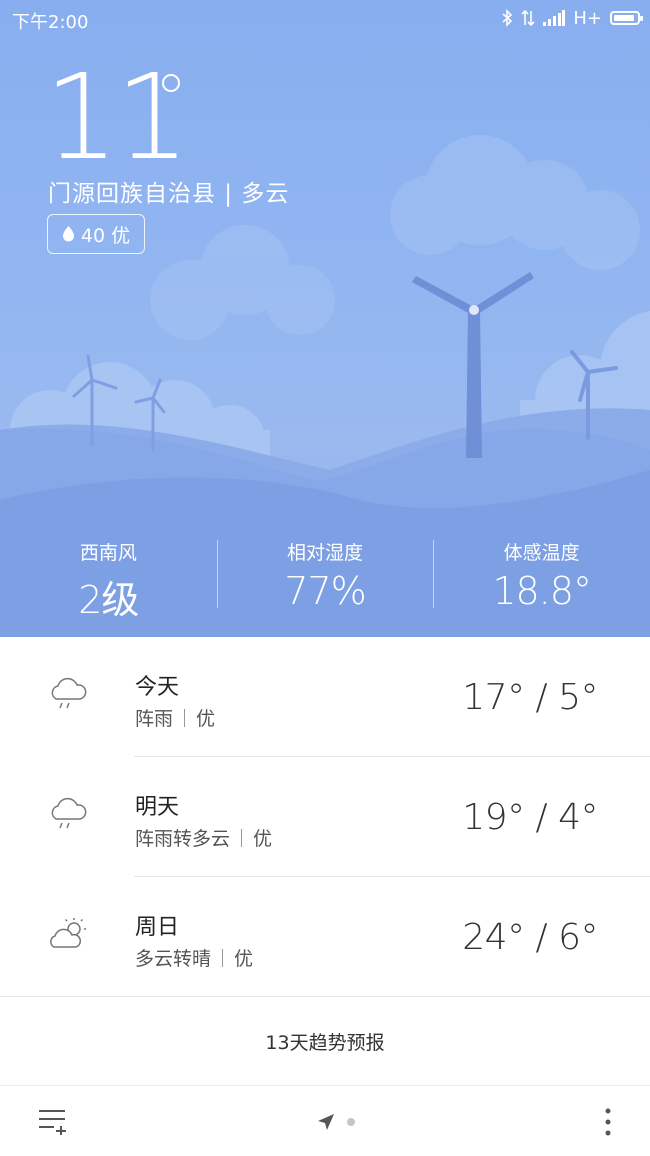  Describe the element at coordinates (157, 927) in the screenshot. I see `forecast-day: 周日` at that location.